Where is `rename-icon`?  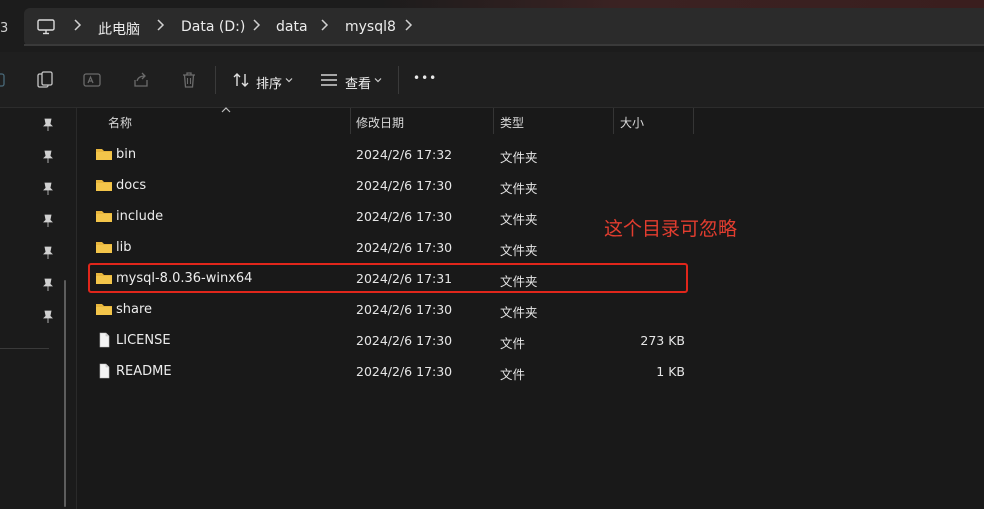
rename-icon is located at coordinates (92, 80).